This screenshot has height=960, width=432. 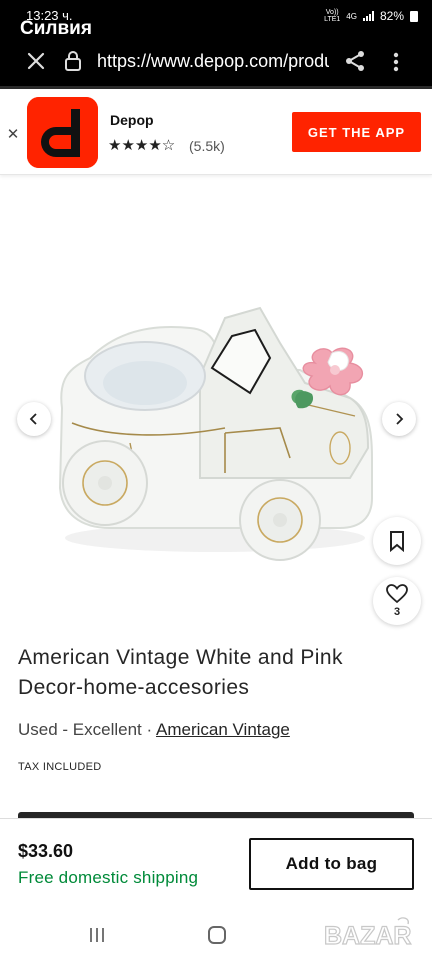 What do you see at coordinates (355, 61) in the screenshot?
I see `share-icon` at bounding box center [355, 61].